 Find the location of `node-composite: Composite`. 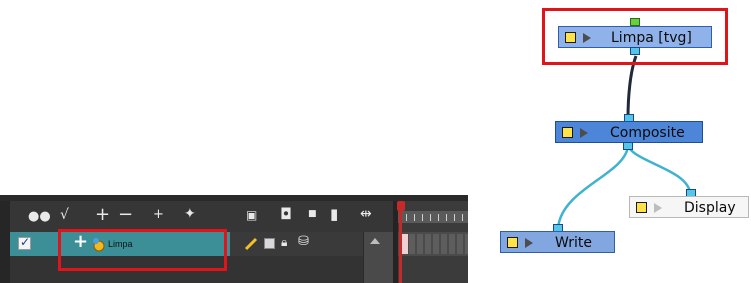

node-composite: Composite is located at coordinates (629, 132).